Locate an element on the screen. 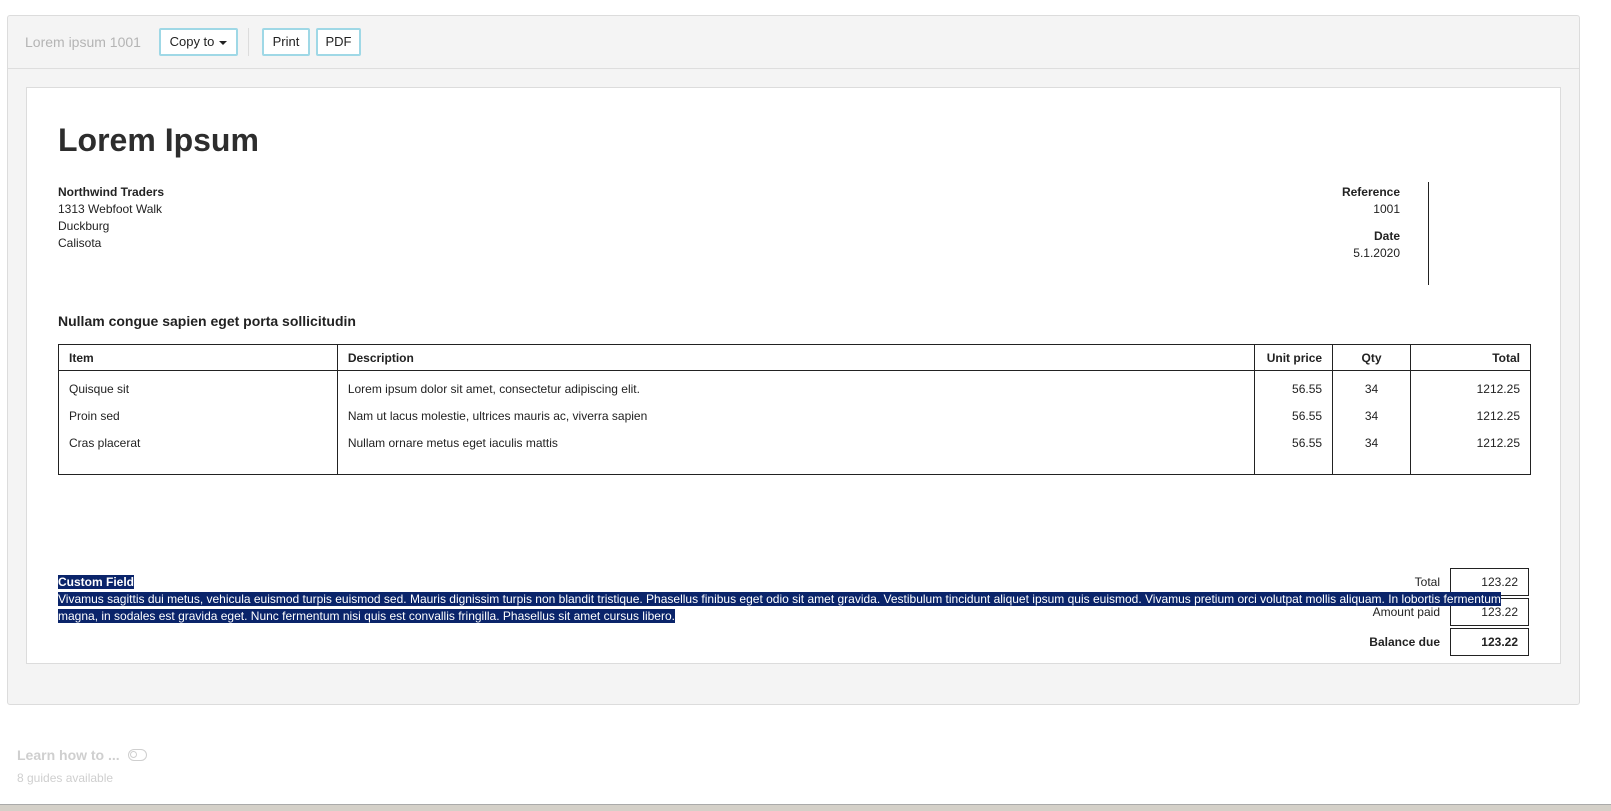  invoice-title: Lorem Ipsum is located at coordinates (158, 140).